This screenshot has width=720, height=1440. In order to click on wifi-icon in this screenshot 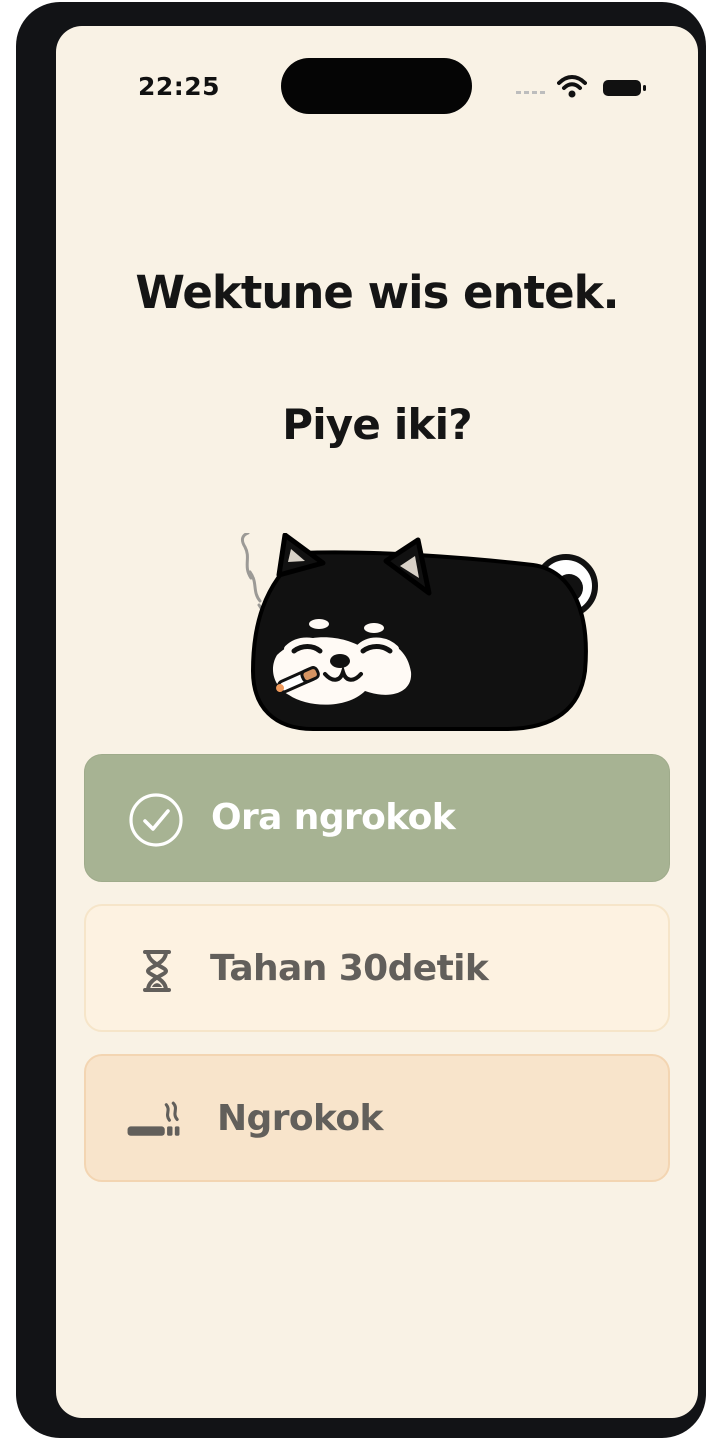, I will do `click(572, 86)`.